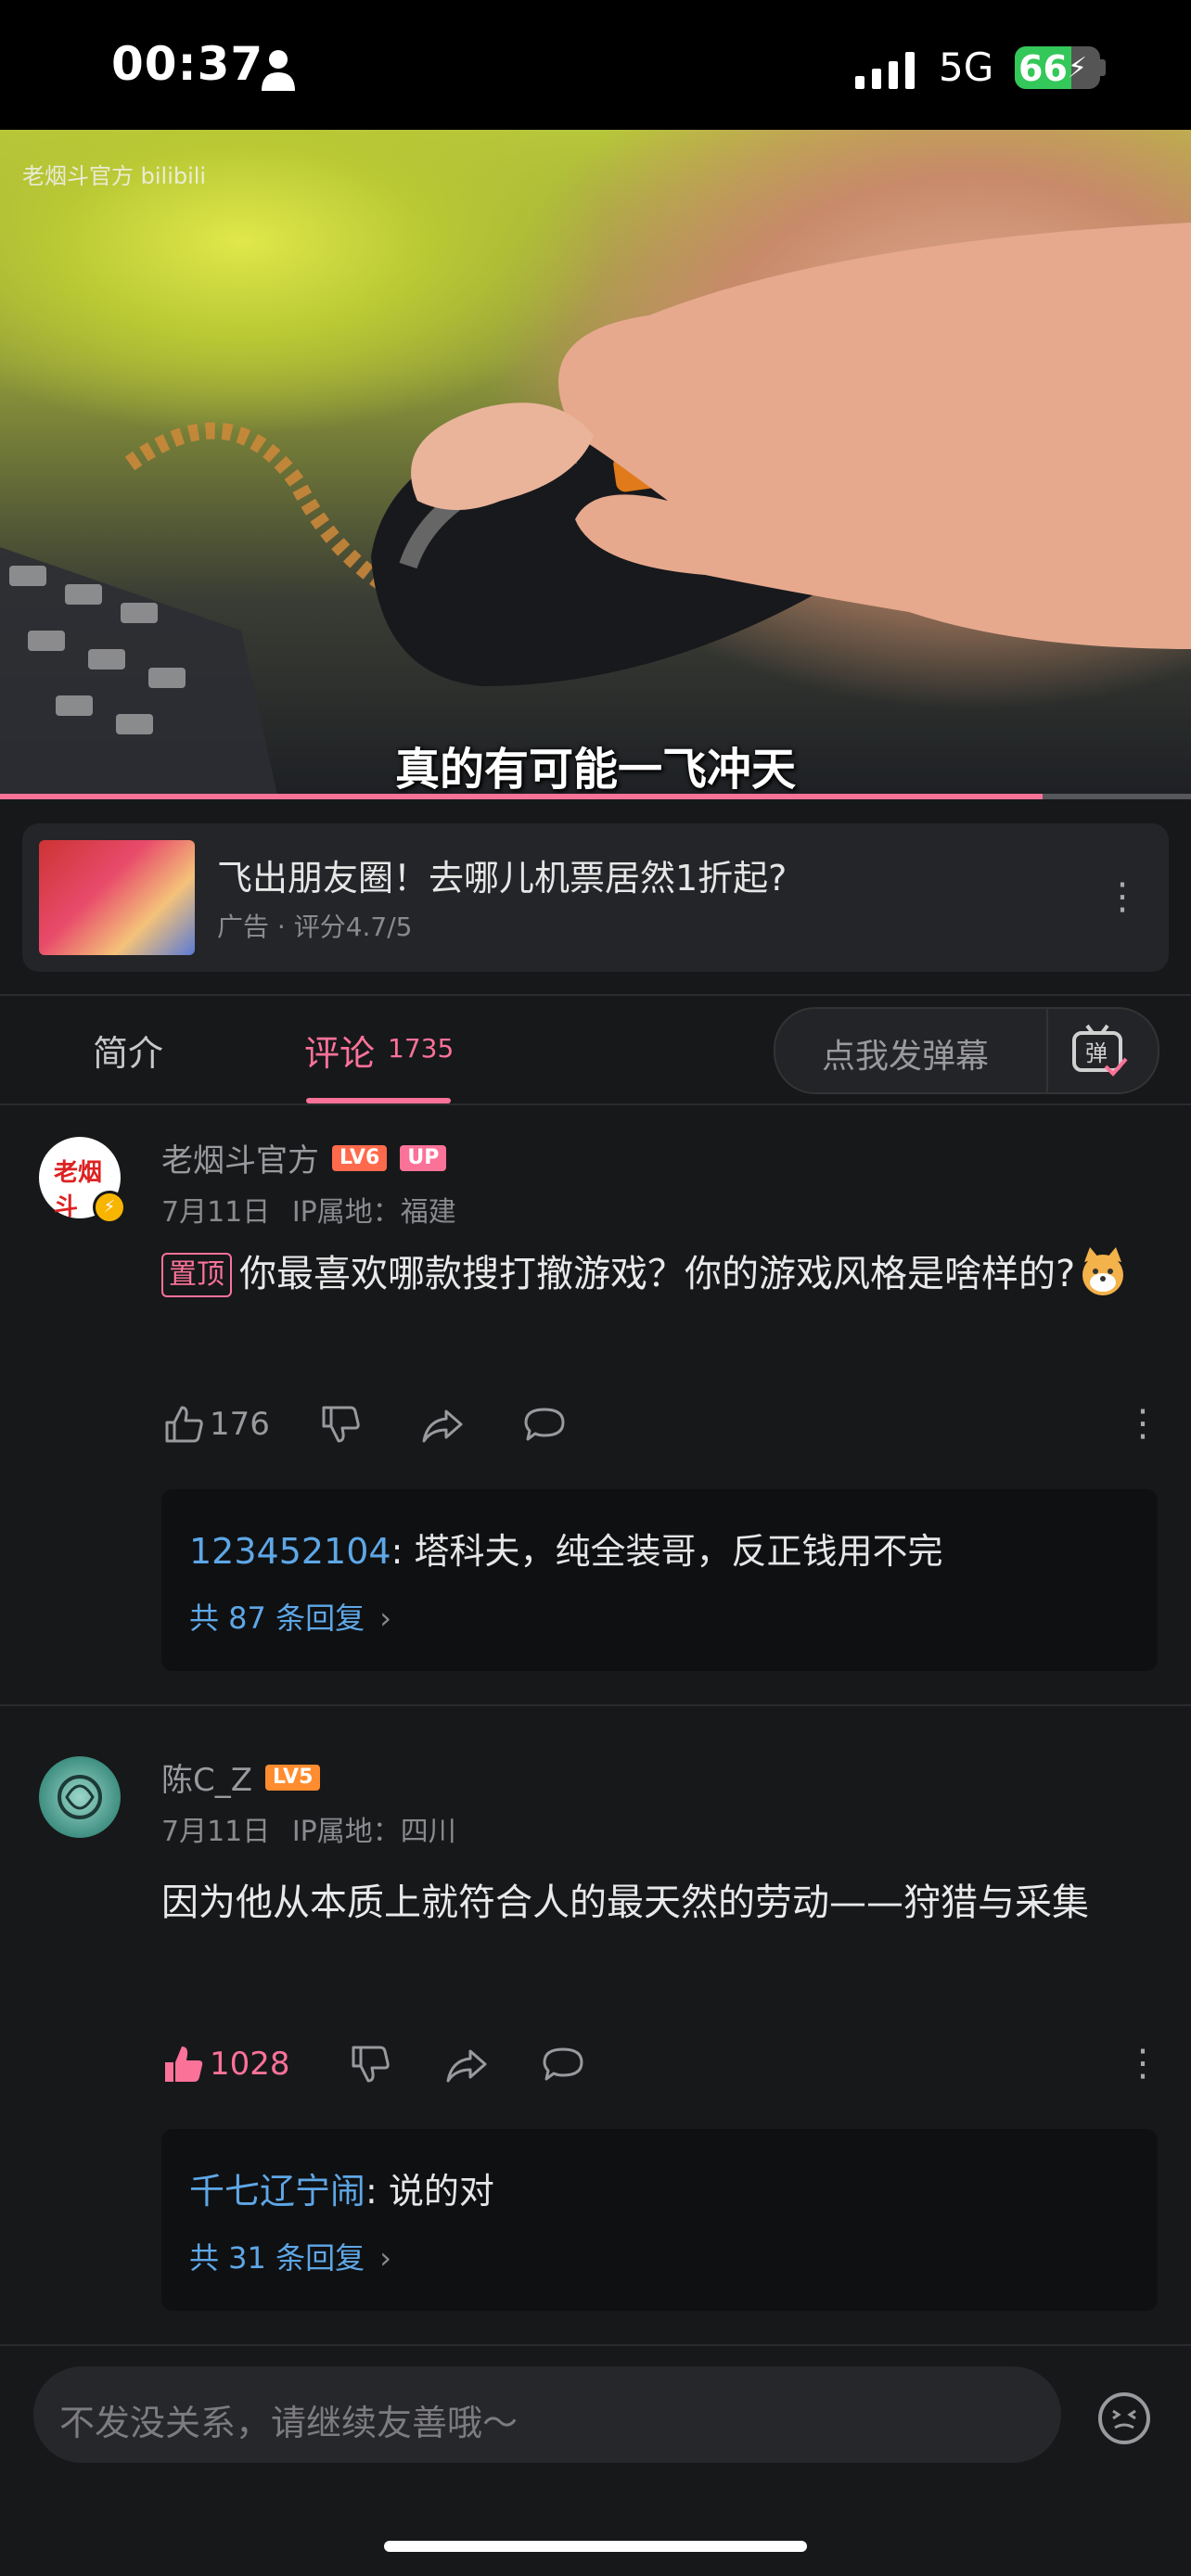 This screenshot has width=1191, height=2576. I want to click on comment-header: 老烟斗官方 LV6 UP, so click(304, 1157).